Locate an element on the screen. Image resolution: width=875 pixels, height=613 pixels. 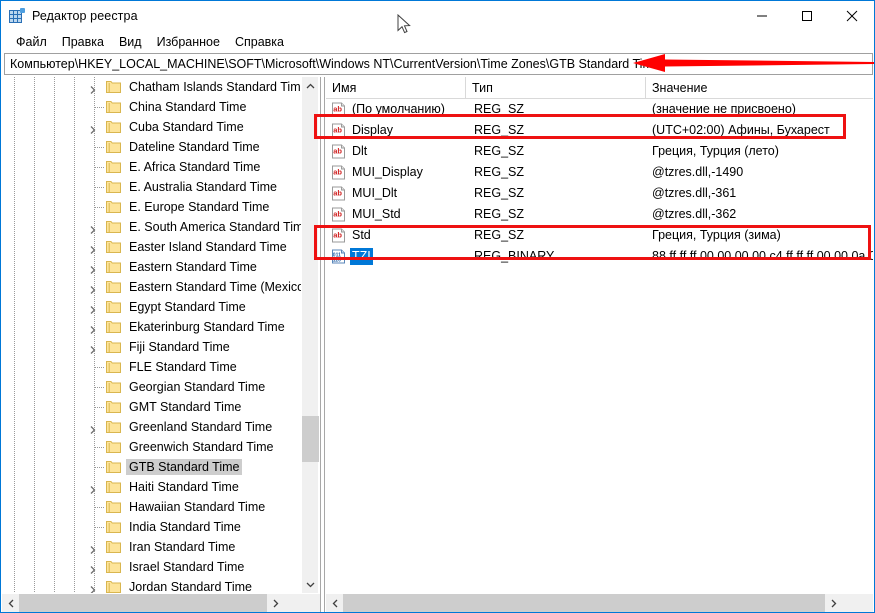
tree-horizontal-scrollbar is located at coordinates (161, 603).